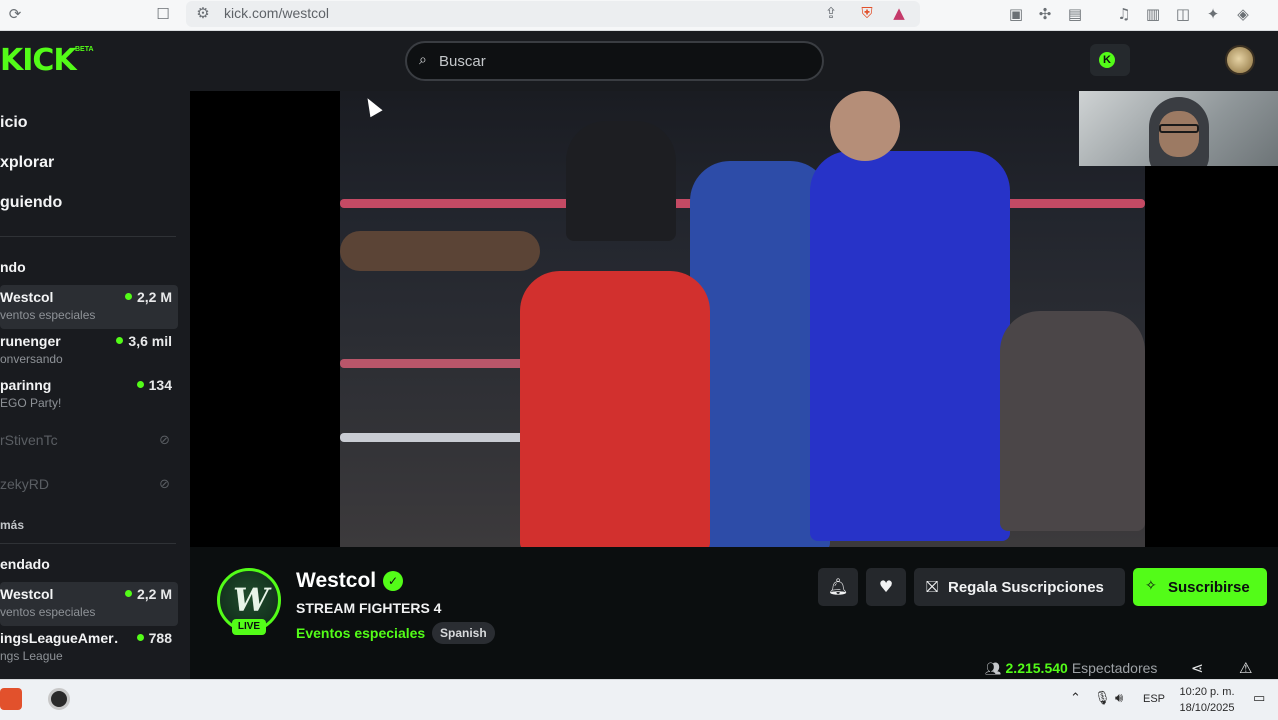 This screenshot has height=720, width=1278. What do you see at coordinates (440, 251) in the screenshot?
I see `boxer-arm` at bounding box center [440, 251].